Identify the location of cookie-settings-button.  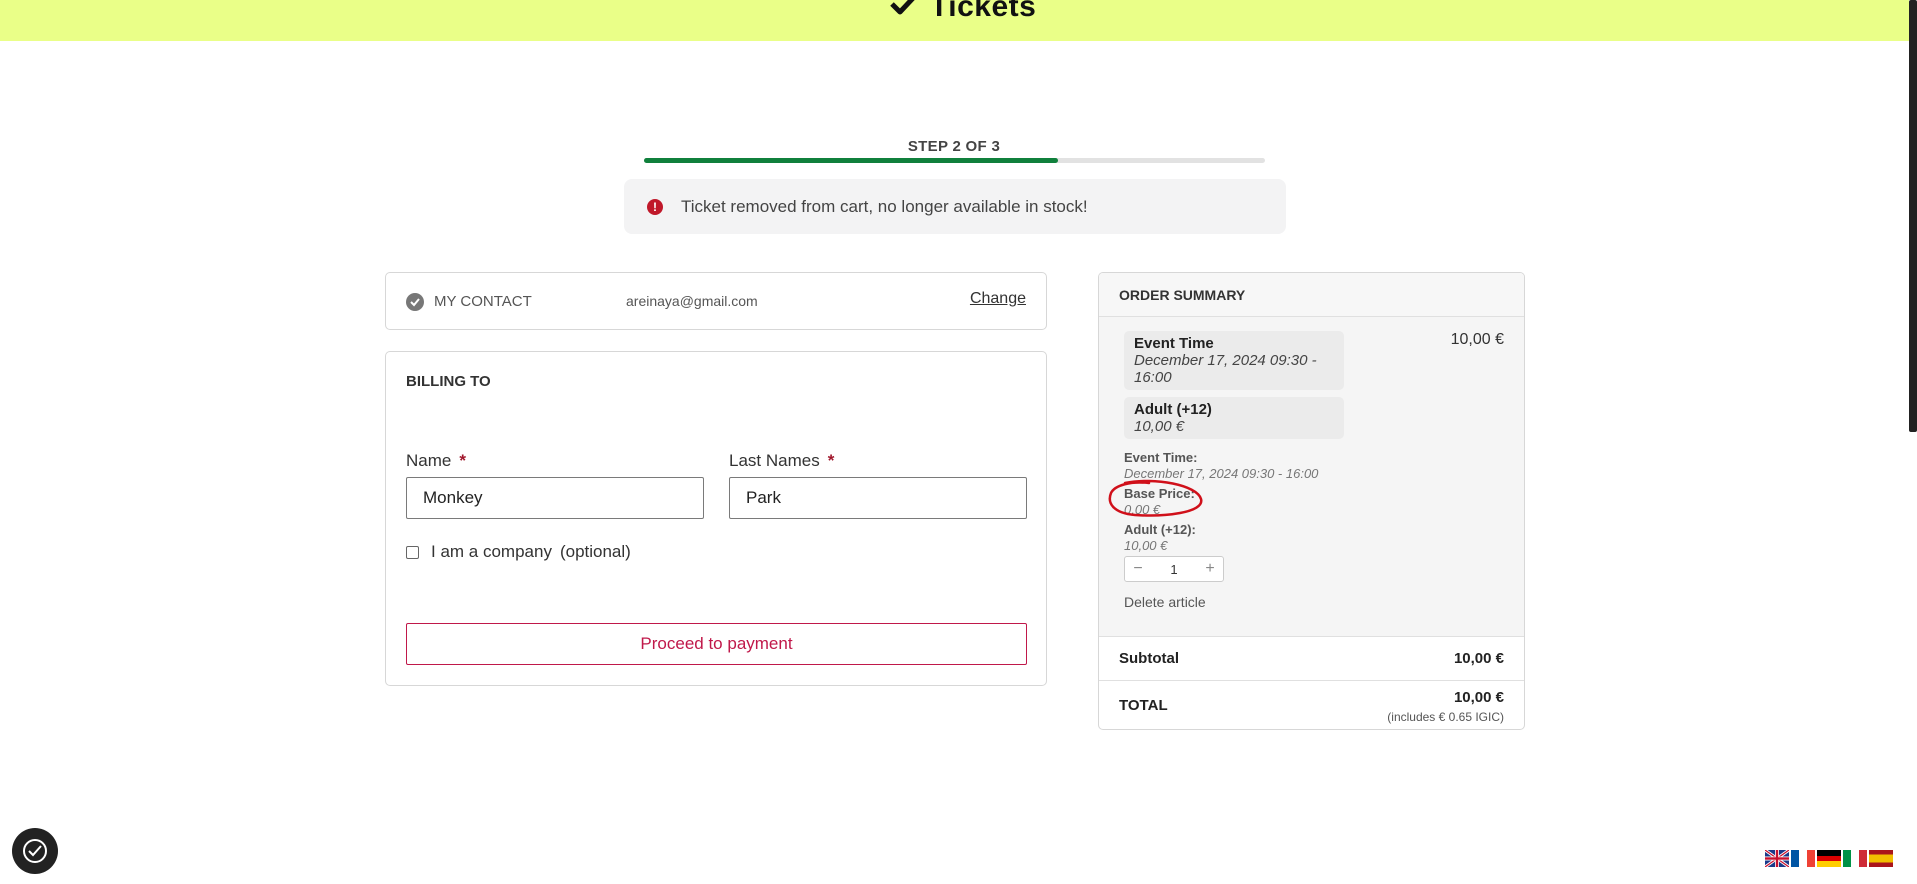
(35, 851).